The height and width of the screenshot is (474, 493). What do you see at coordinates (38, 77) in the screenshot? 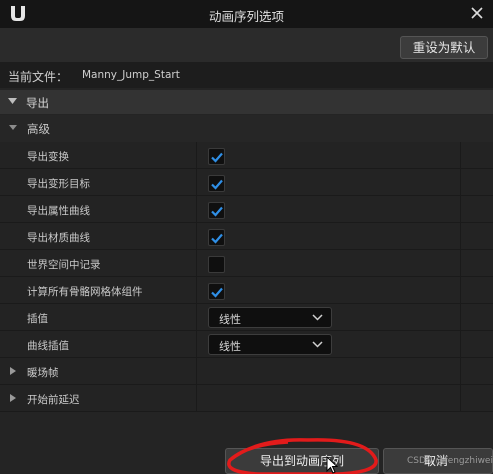
I see `current-file-label: 当前文件：` at bounding box center [38, 77].